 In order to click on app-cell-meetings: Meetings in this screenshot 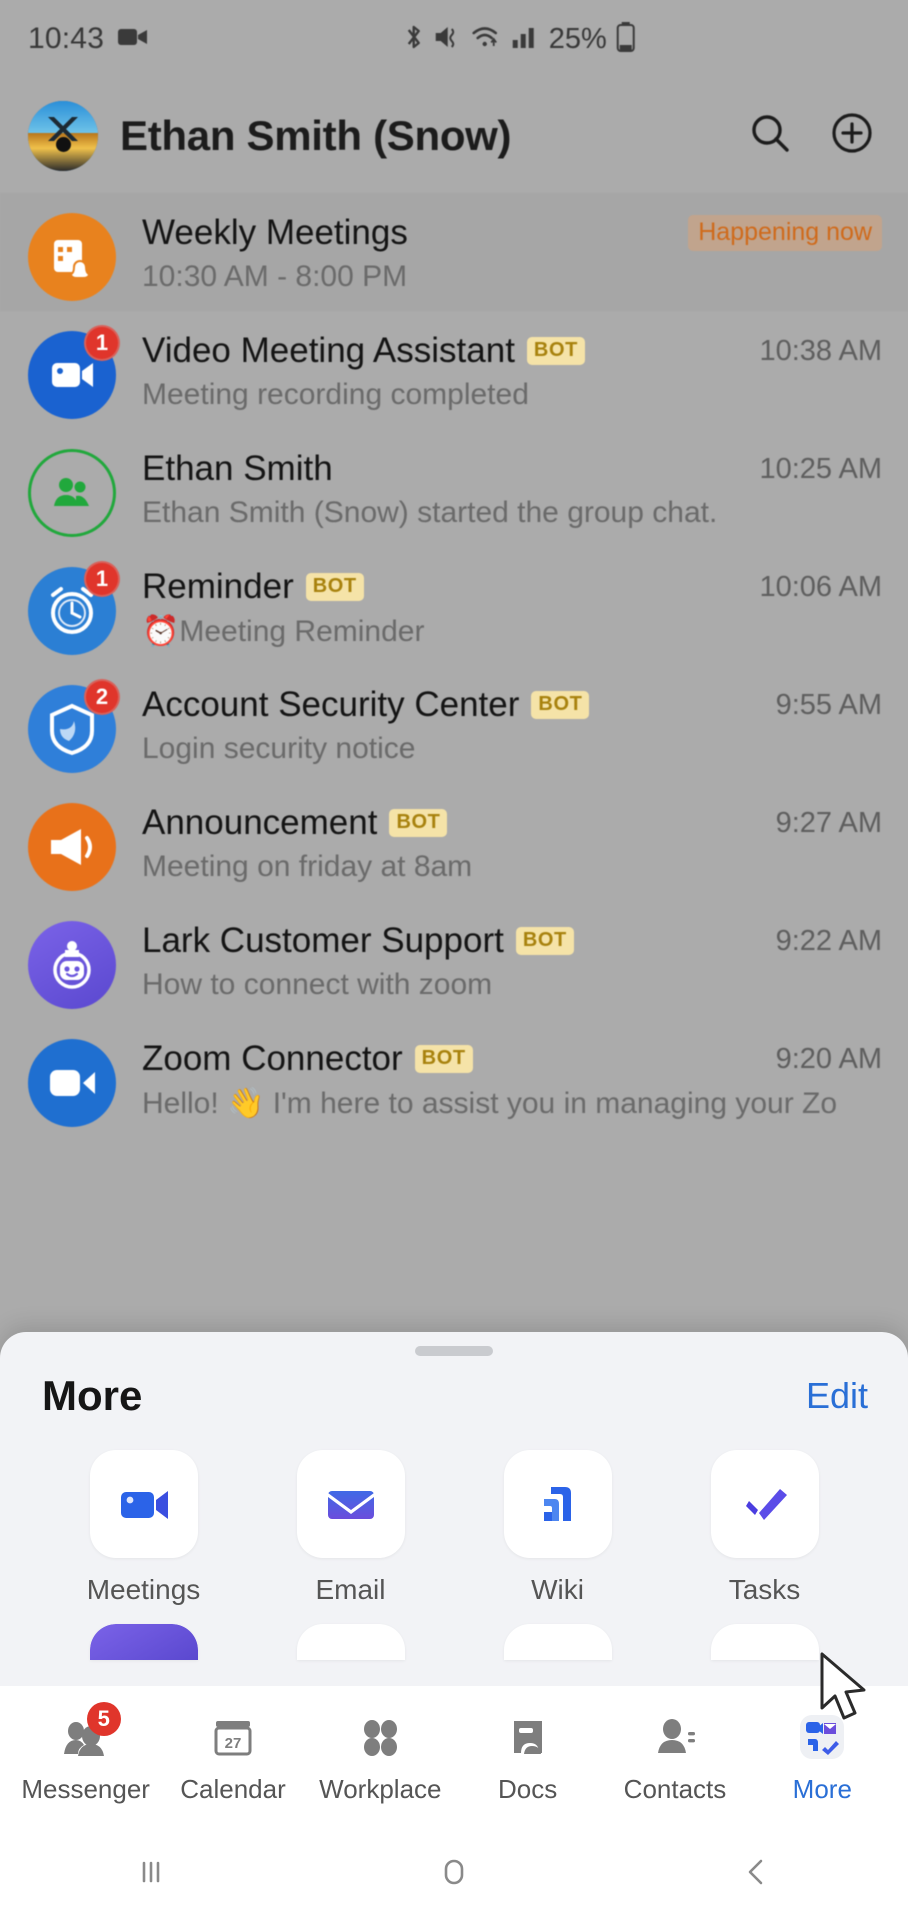, I will do `click(143, 1528)`.